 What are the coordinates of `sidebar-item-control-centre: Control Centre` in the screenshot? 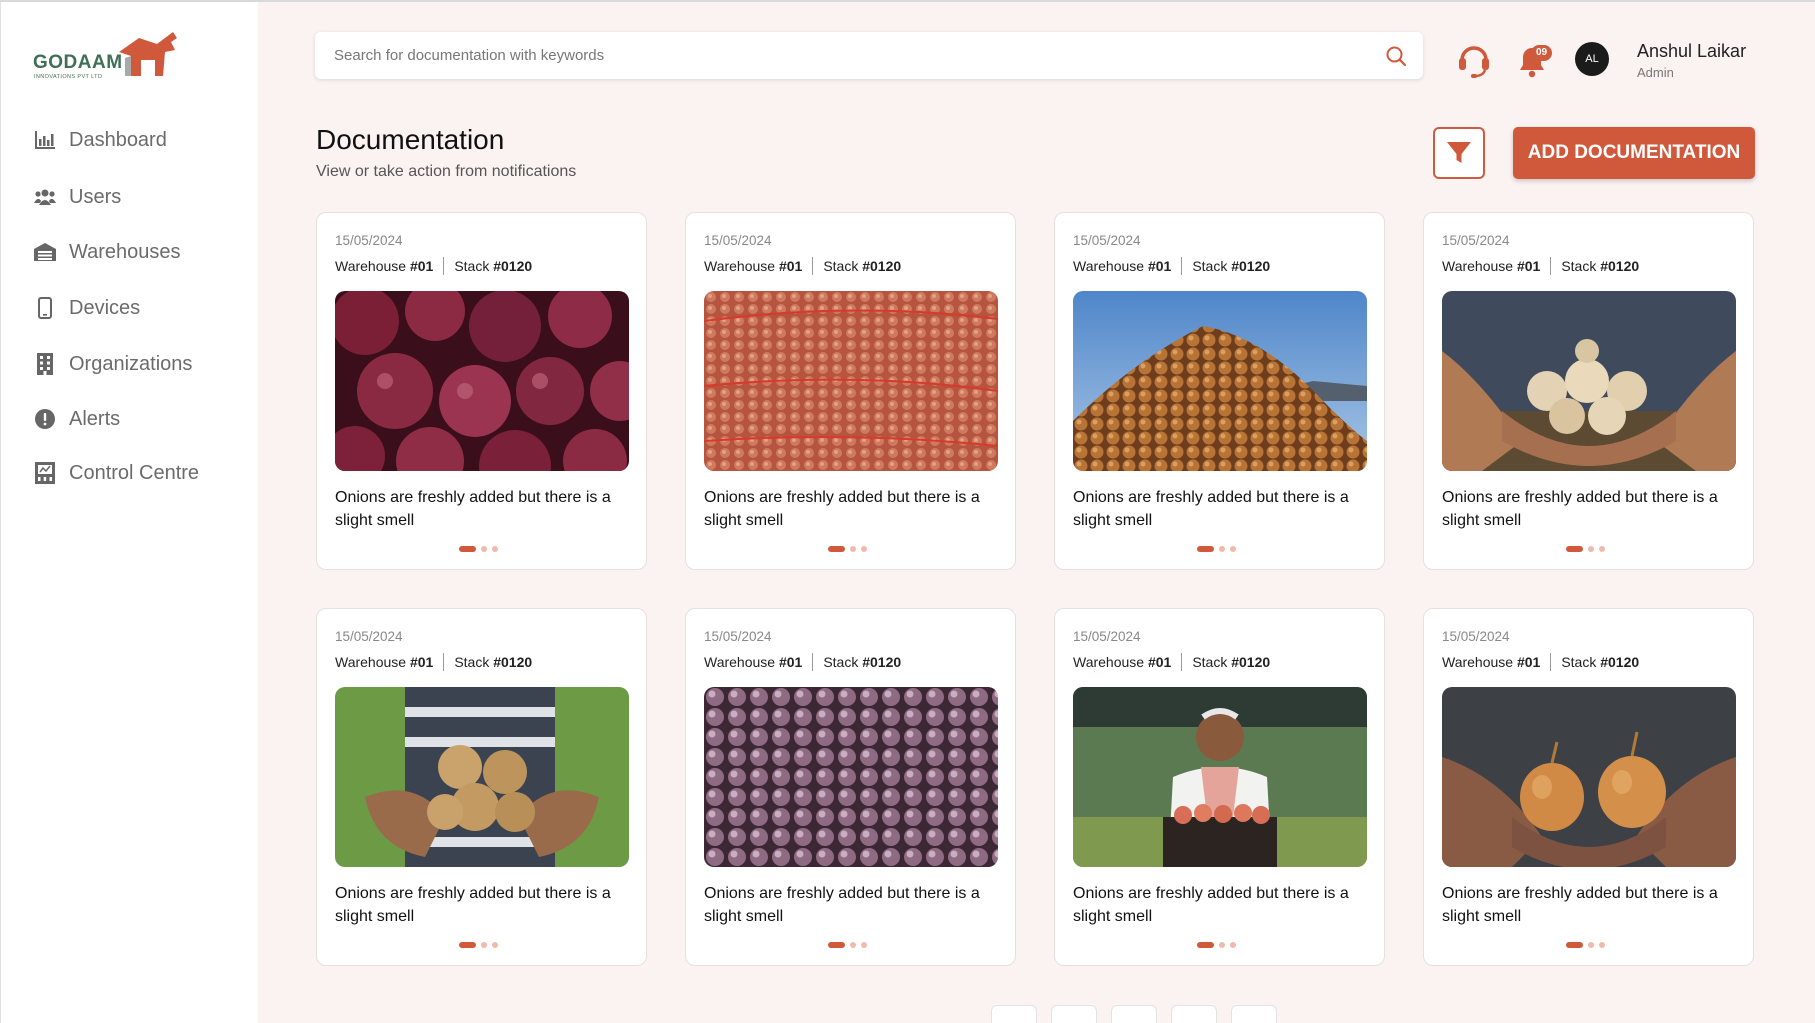 It's located at (138, 473).